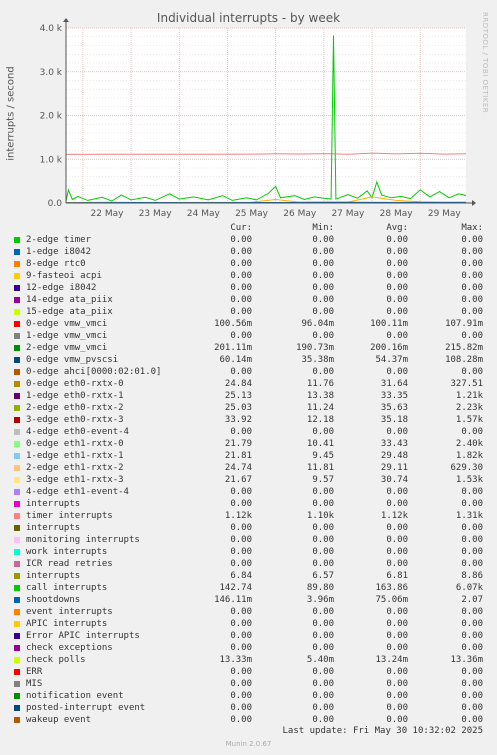 The height and width of the screenshot is (755, 497). Describe the element at coordinates (466, 660) in the screenshot. I see `legend-max: 13.36m` at that location.